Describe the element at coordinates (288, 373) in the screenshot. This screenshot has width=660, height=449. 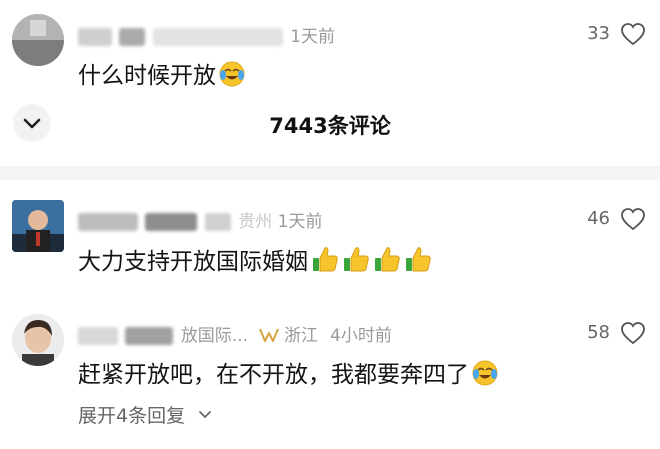
I see `comment-text: 赶紧开放吧，在不开放，我都要奔四了` at that location.